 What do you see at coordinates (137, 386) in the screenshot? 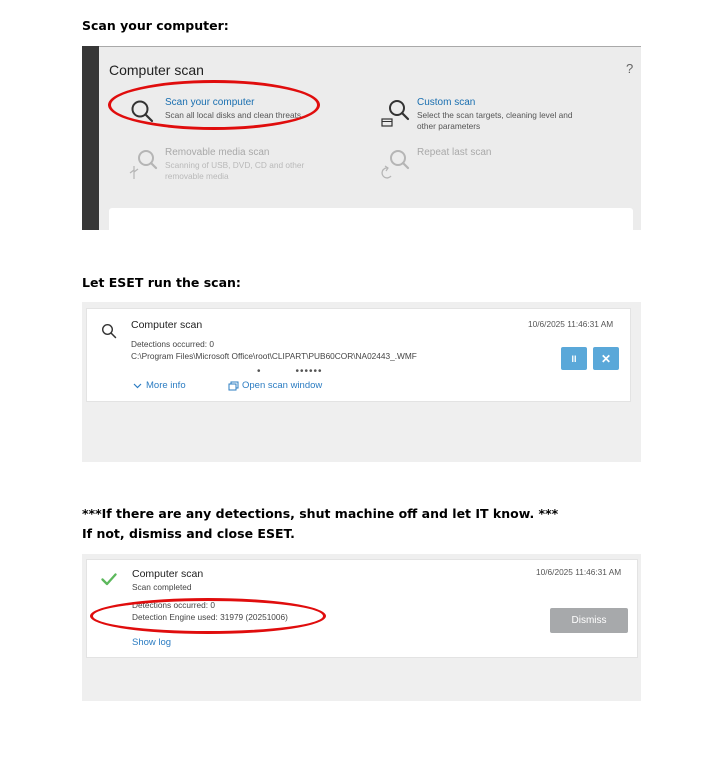
I see `chevron-down-icon` at bounding box center [137, 386].